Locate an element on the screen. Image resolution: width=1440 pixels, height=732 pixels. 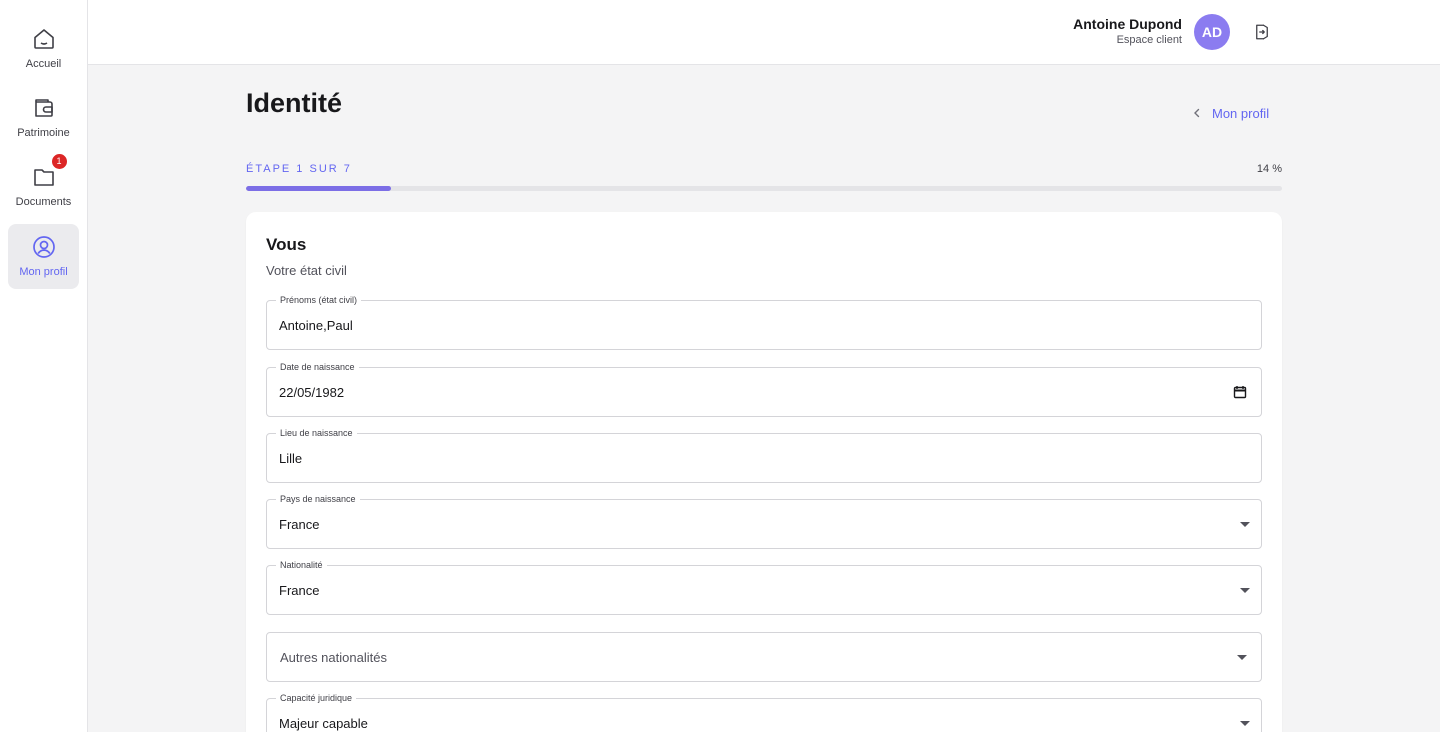
user-info: Antoine Dupond Espace client is located at coordinates (1127, 31).